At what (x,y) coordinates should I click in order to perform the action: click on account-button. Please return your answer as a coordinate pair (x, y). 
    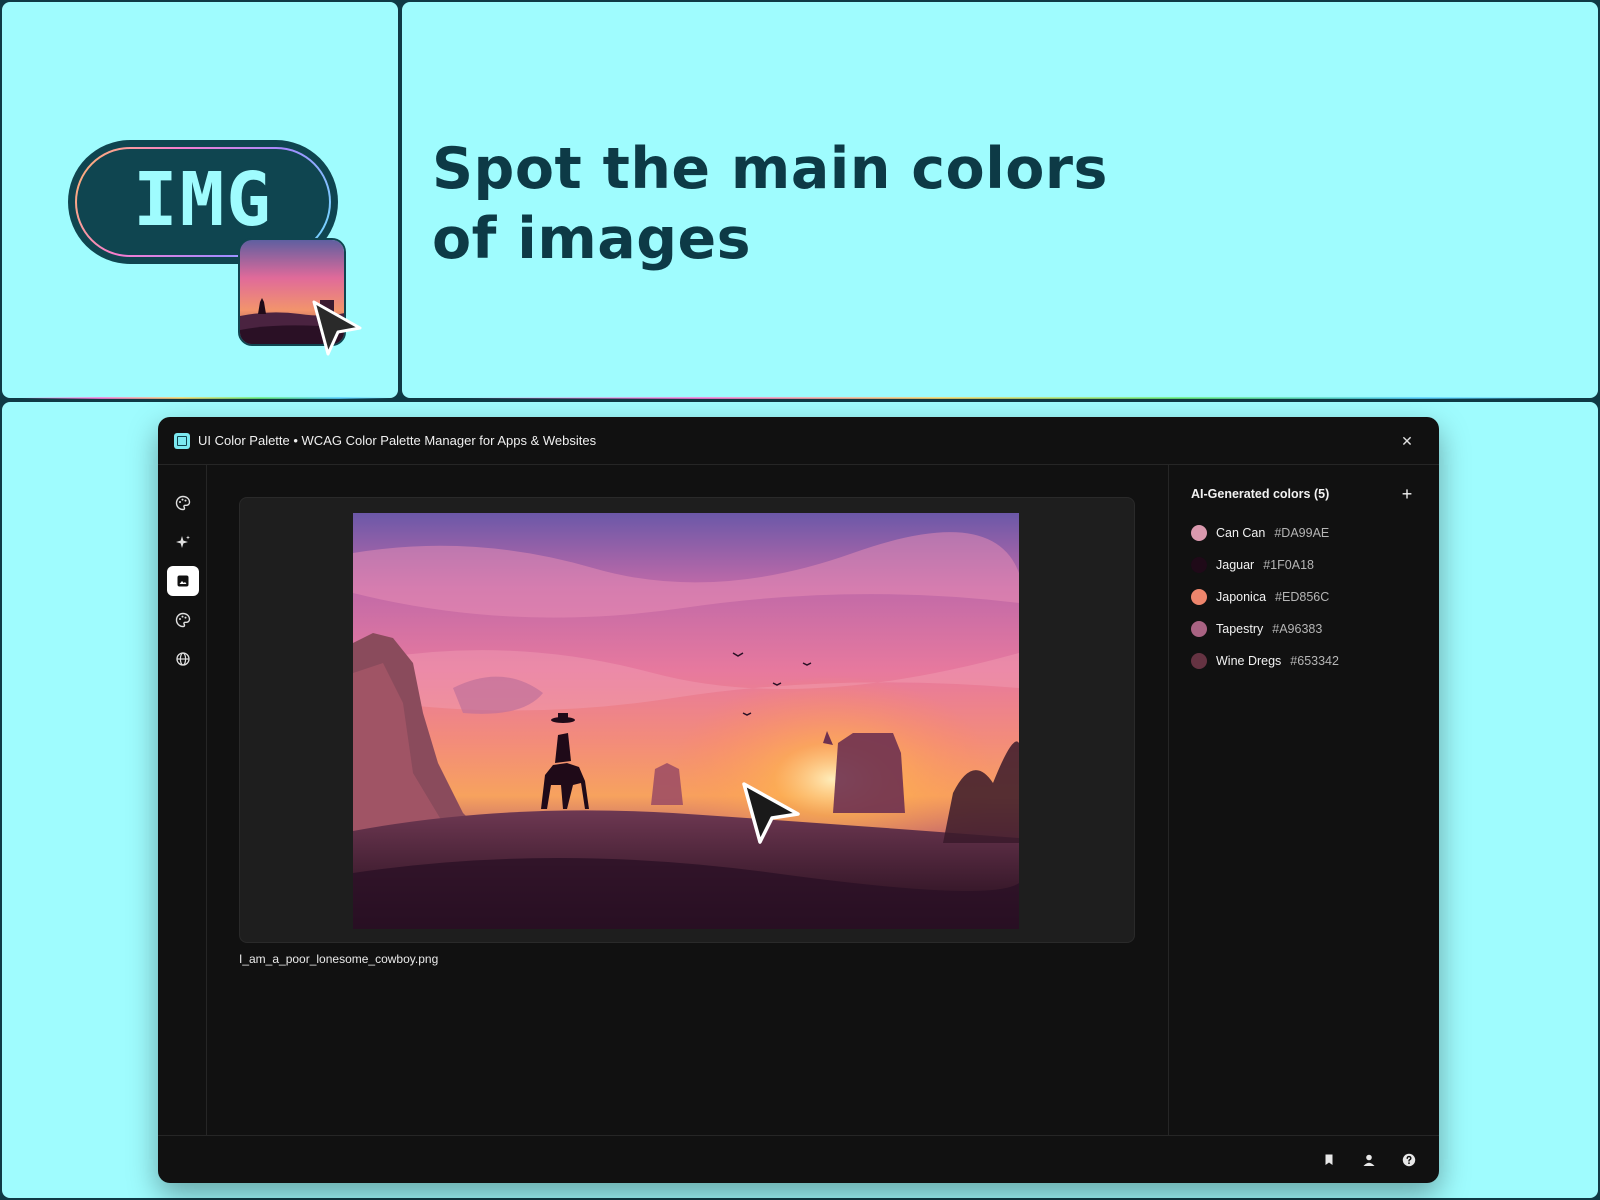
    Looking at the image, I should click on (1369, 1160).